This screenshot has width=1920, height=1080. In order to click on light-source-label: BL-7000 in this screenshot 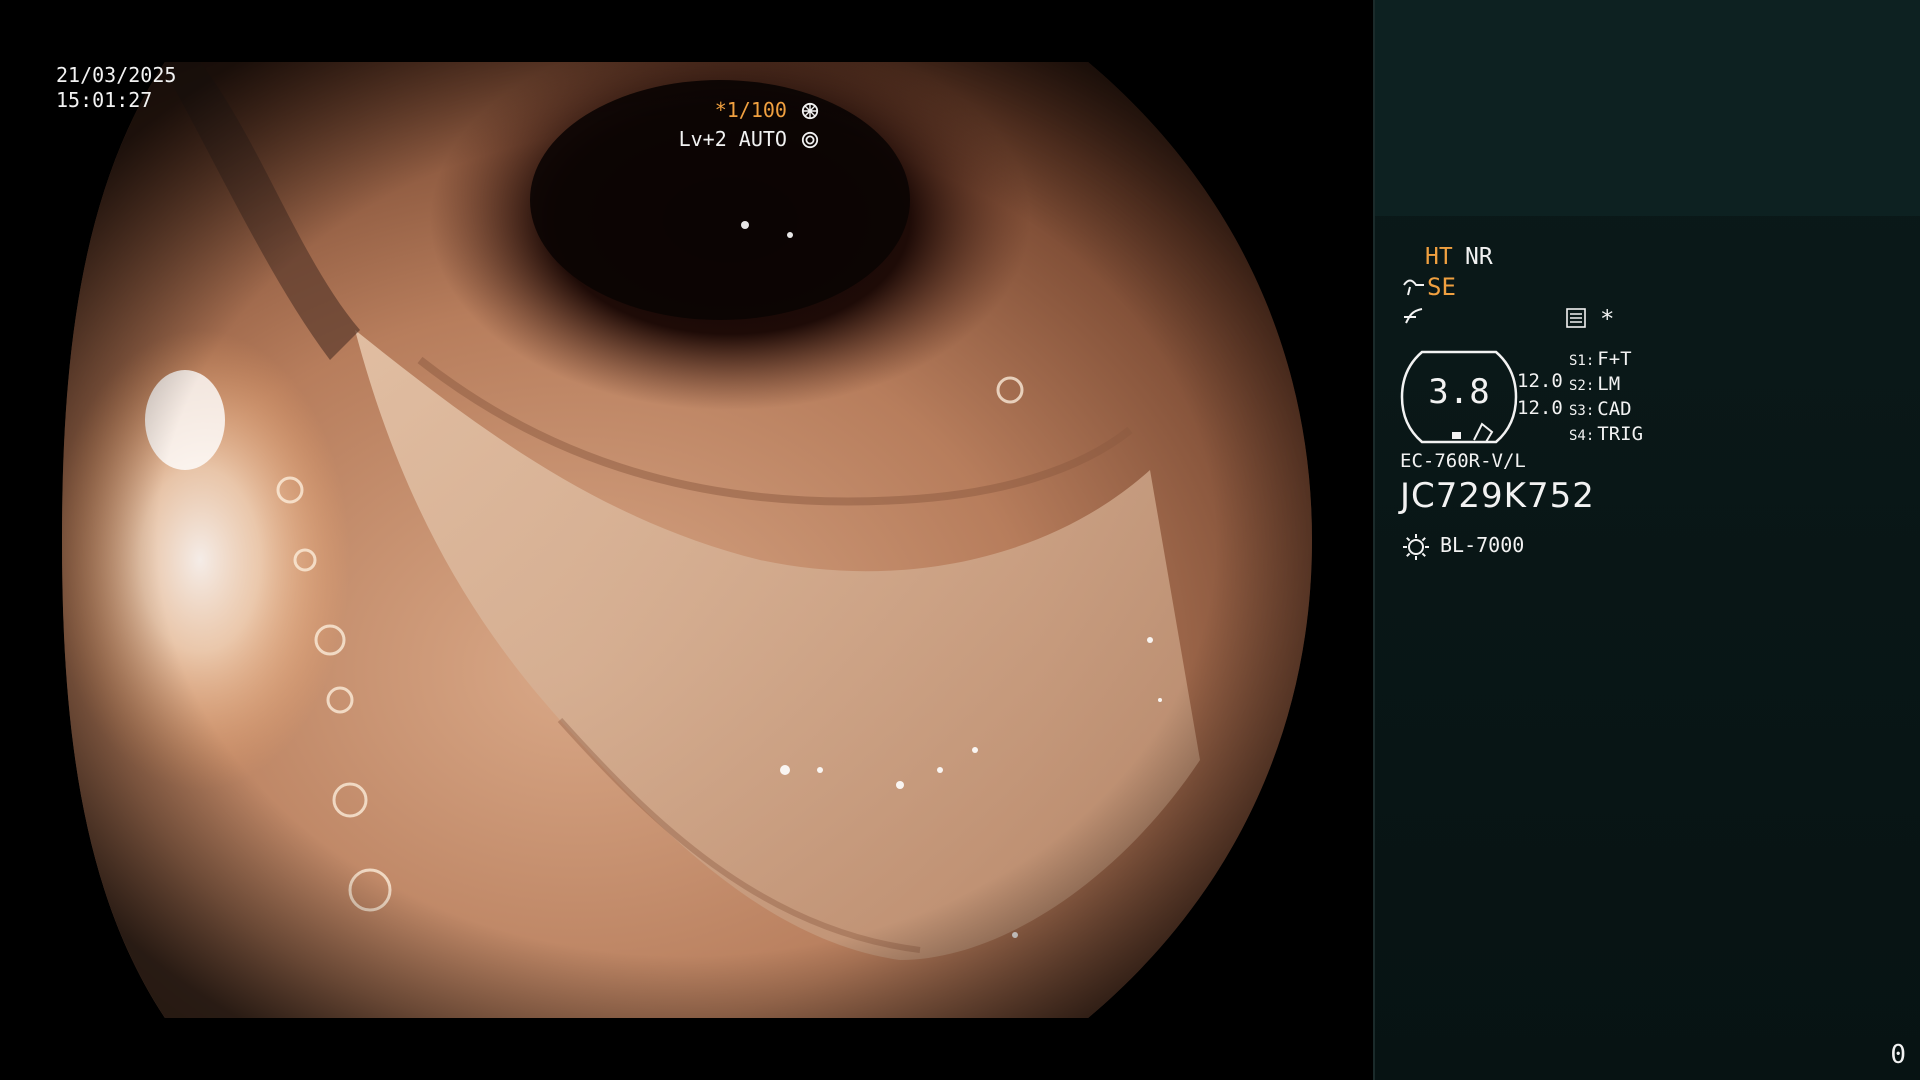, I will do `click(1482, 545)`.